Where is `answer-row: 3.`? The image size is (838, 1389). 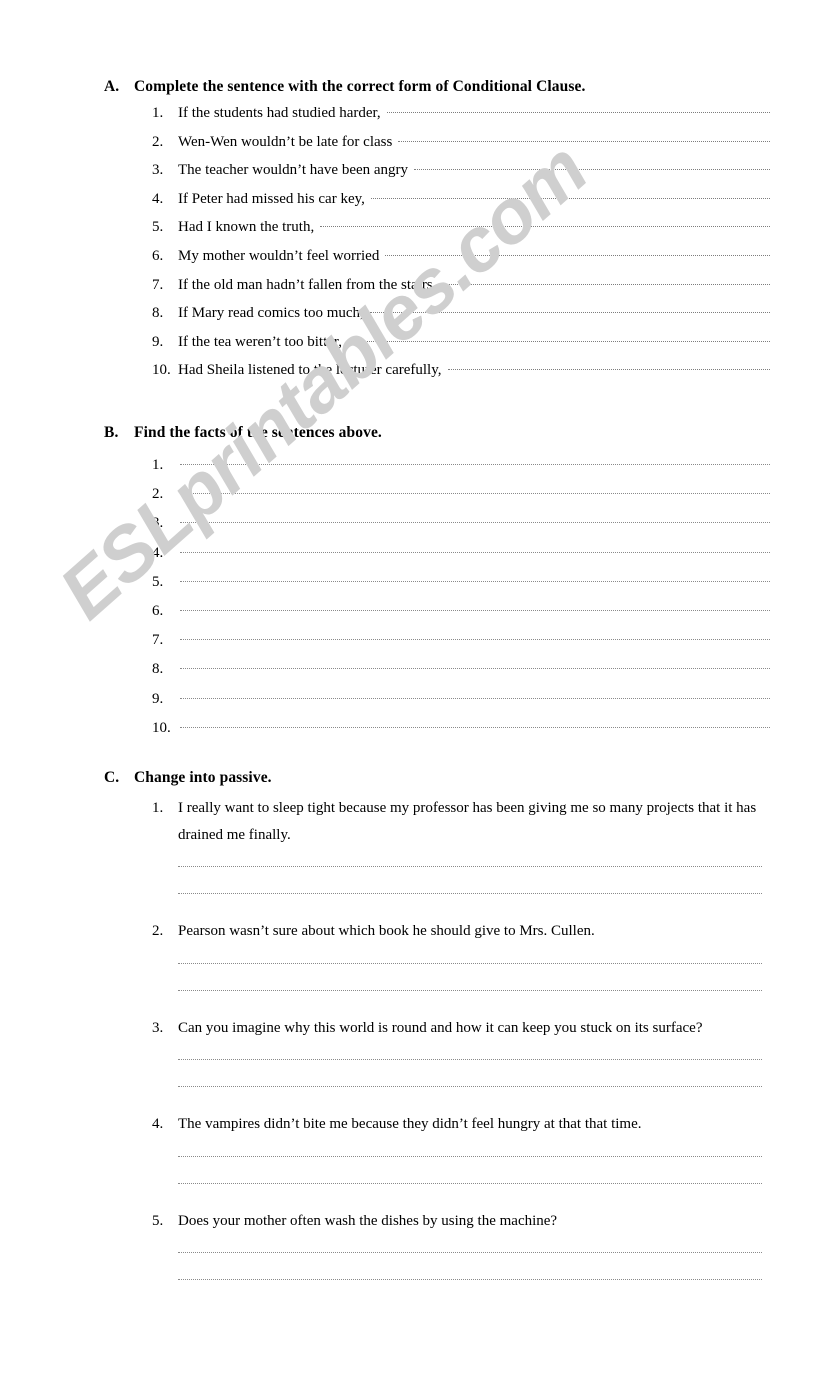
answer-row: 3. is located at coordinates (419, 526).